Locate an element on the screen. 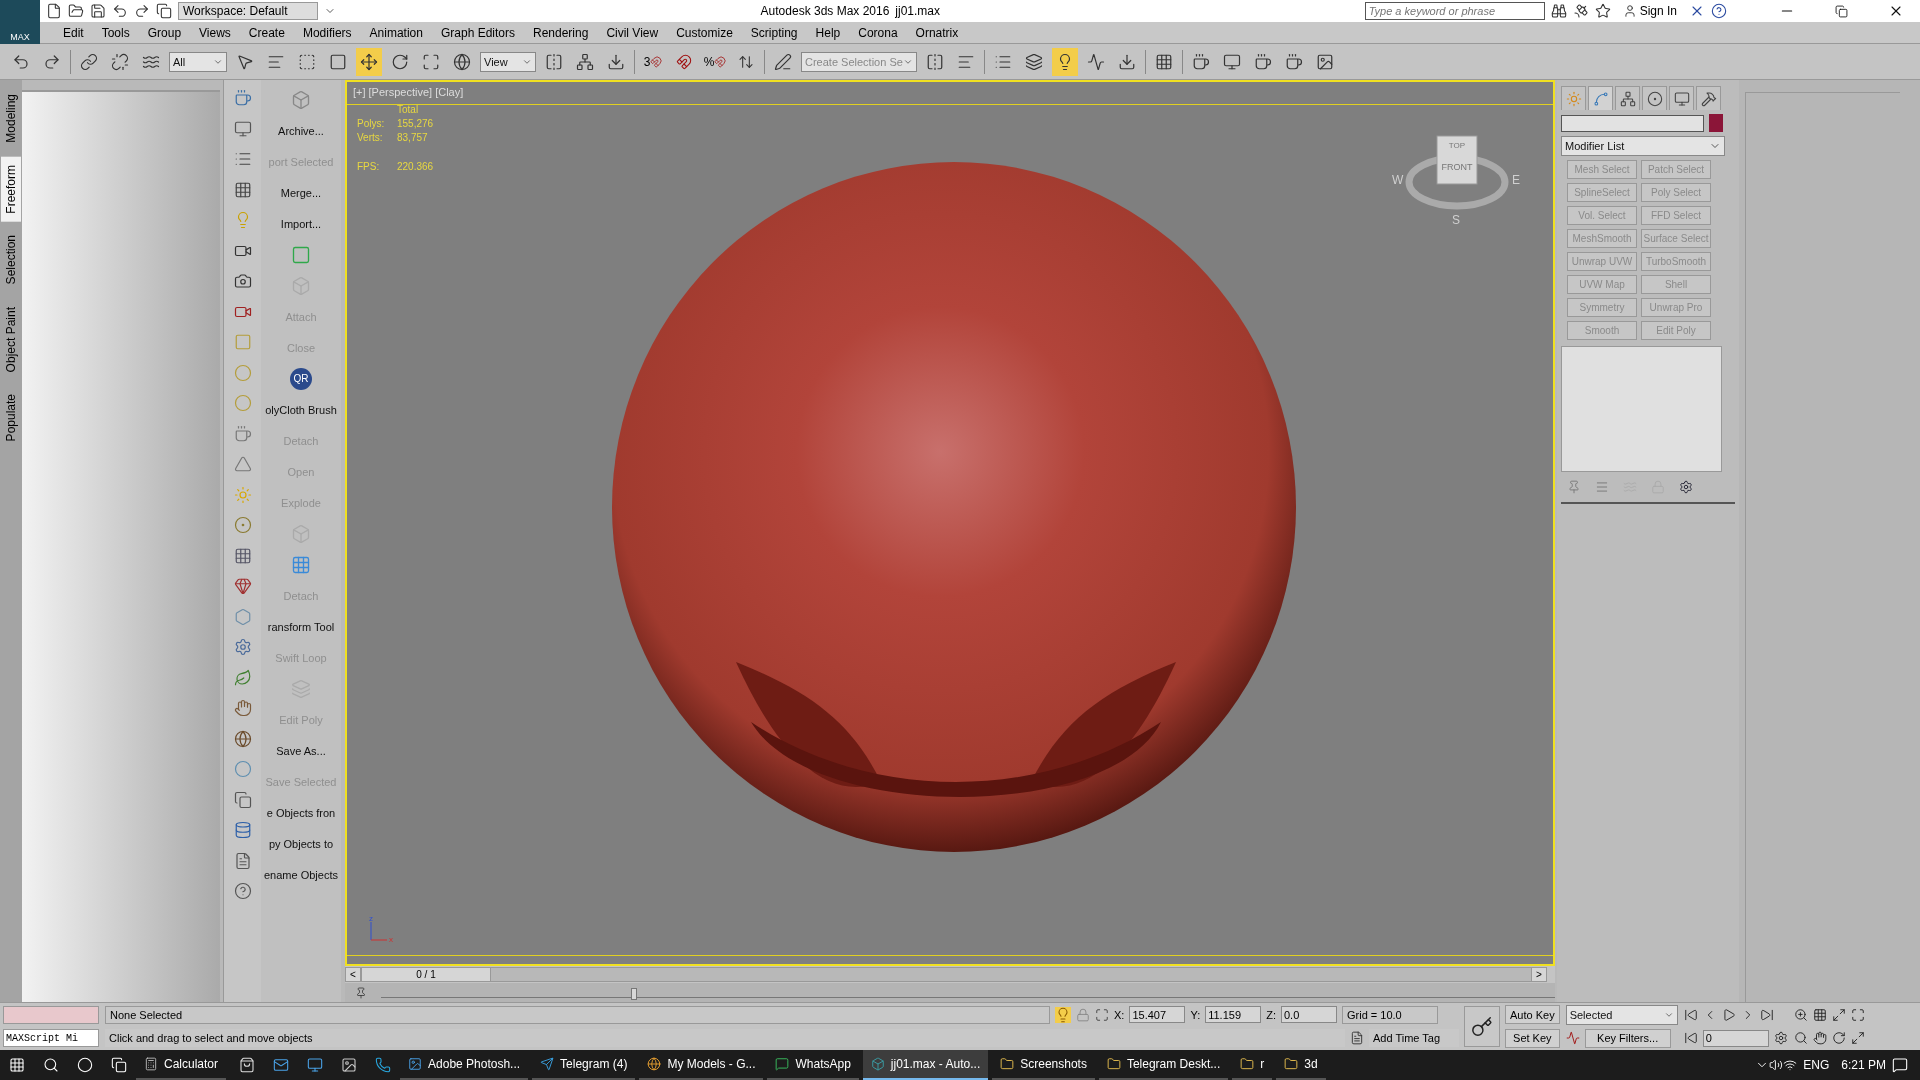  auto-key-button: Auto Key is located at coordinates (1532, 1015).